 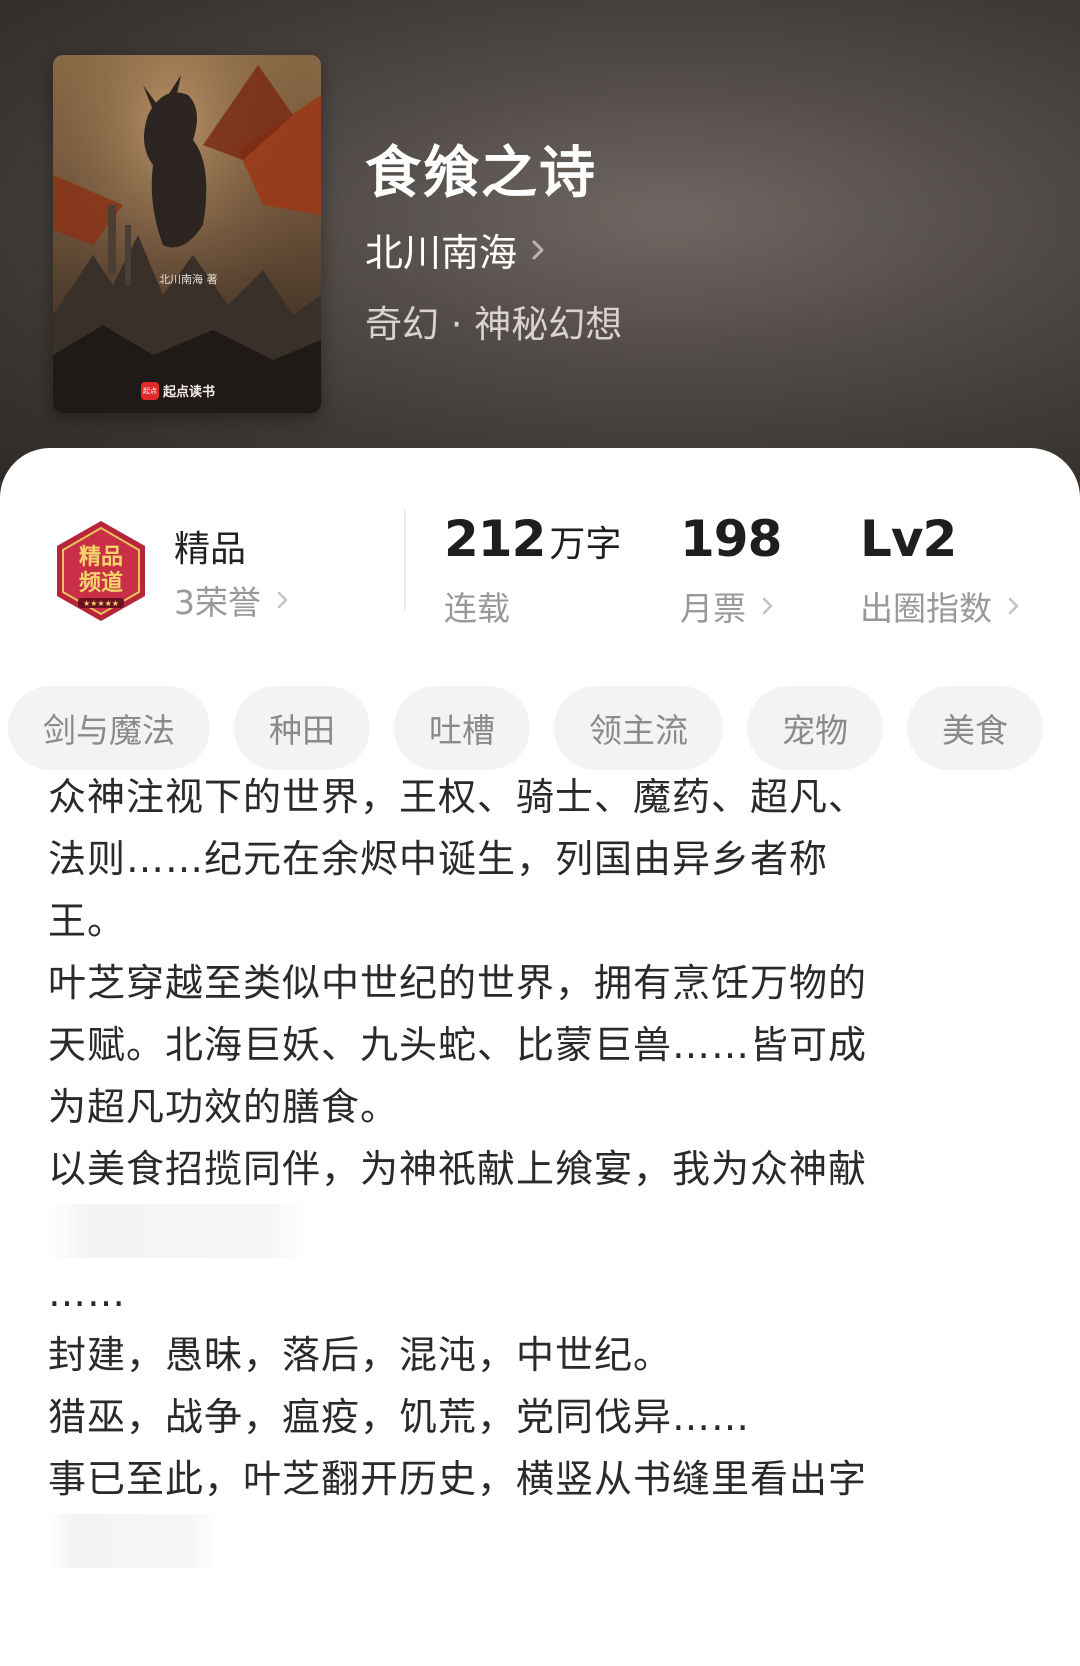 What do you see at coordinates (150, 390) in the screenshot?
I see `qidian-logo-icon: 起点` at bounding box center [150, 390].